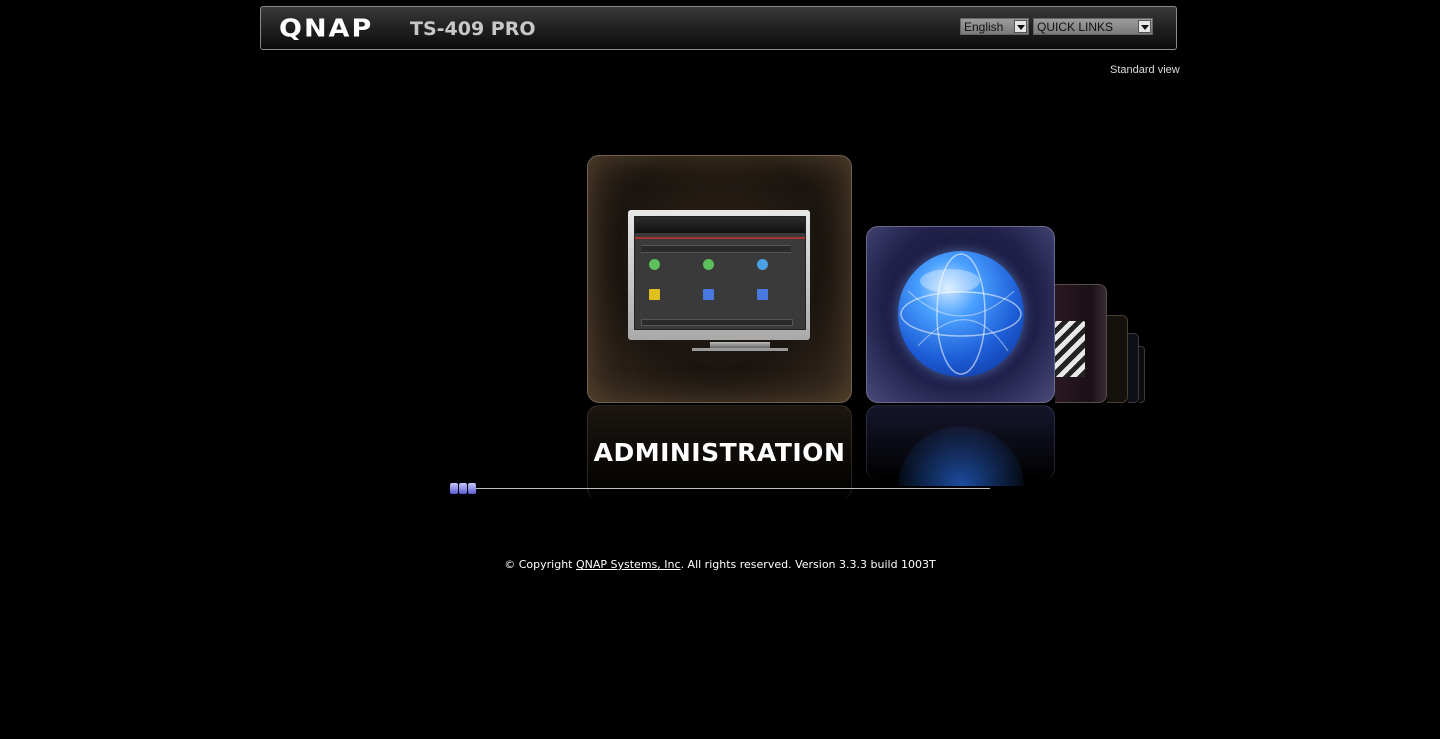 The image size is (1440, 739). I want to click on globe-reflection, so click(961, 456).